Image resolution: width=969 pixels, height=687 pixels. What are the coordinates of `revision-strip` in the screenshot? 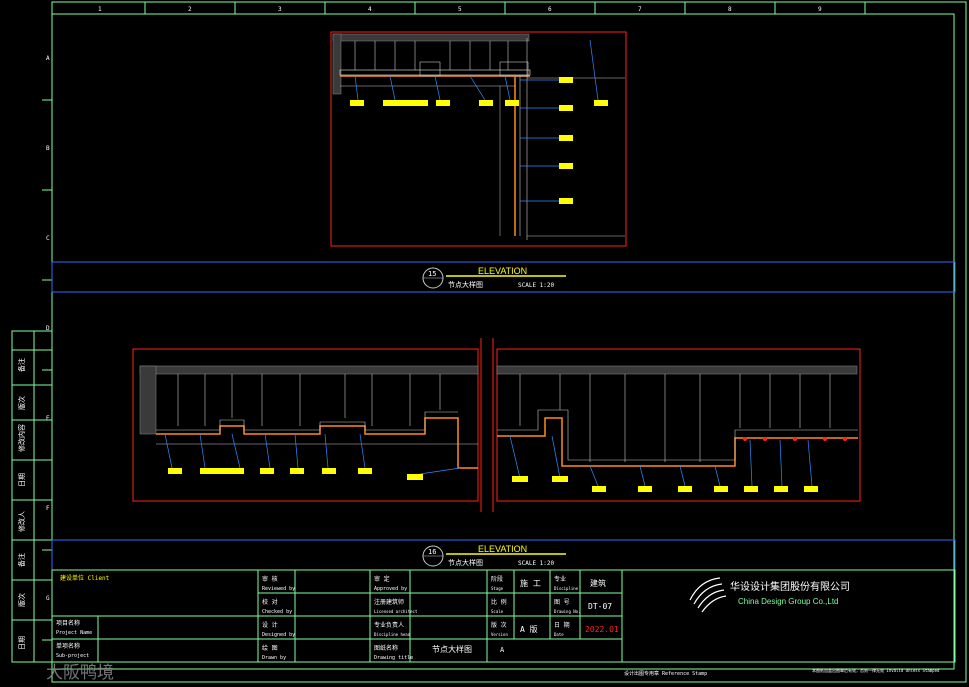 It's located at (32, 496).